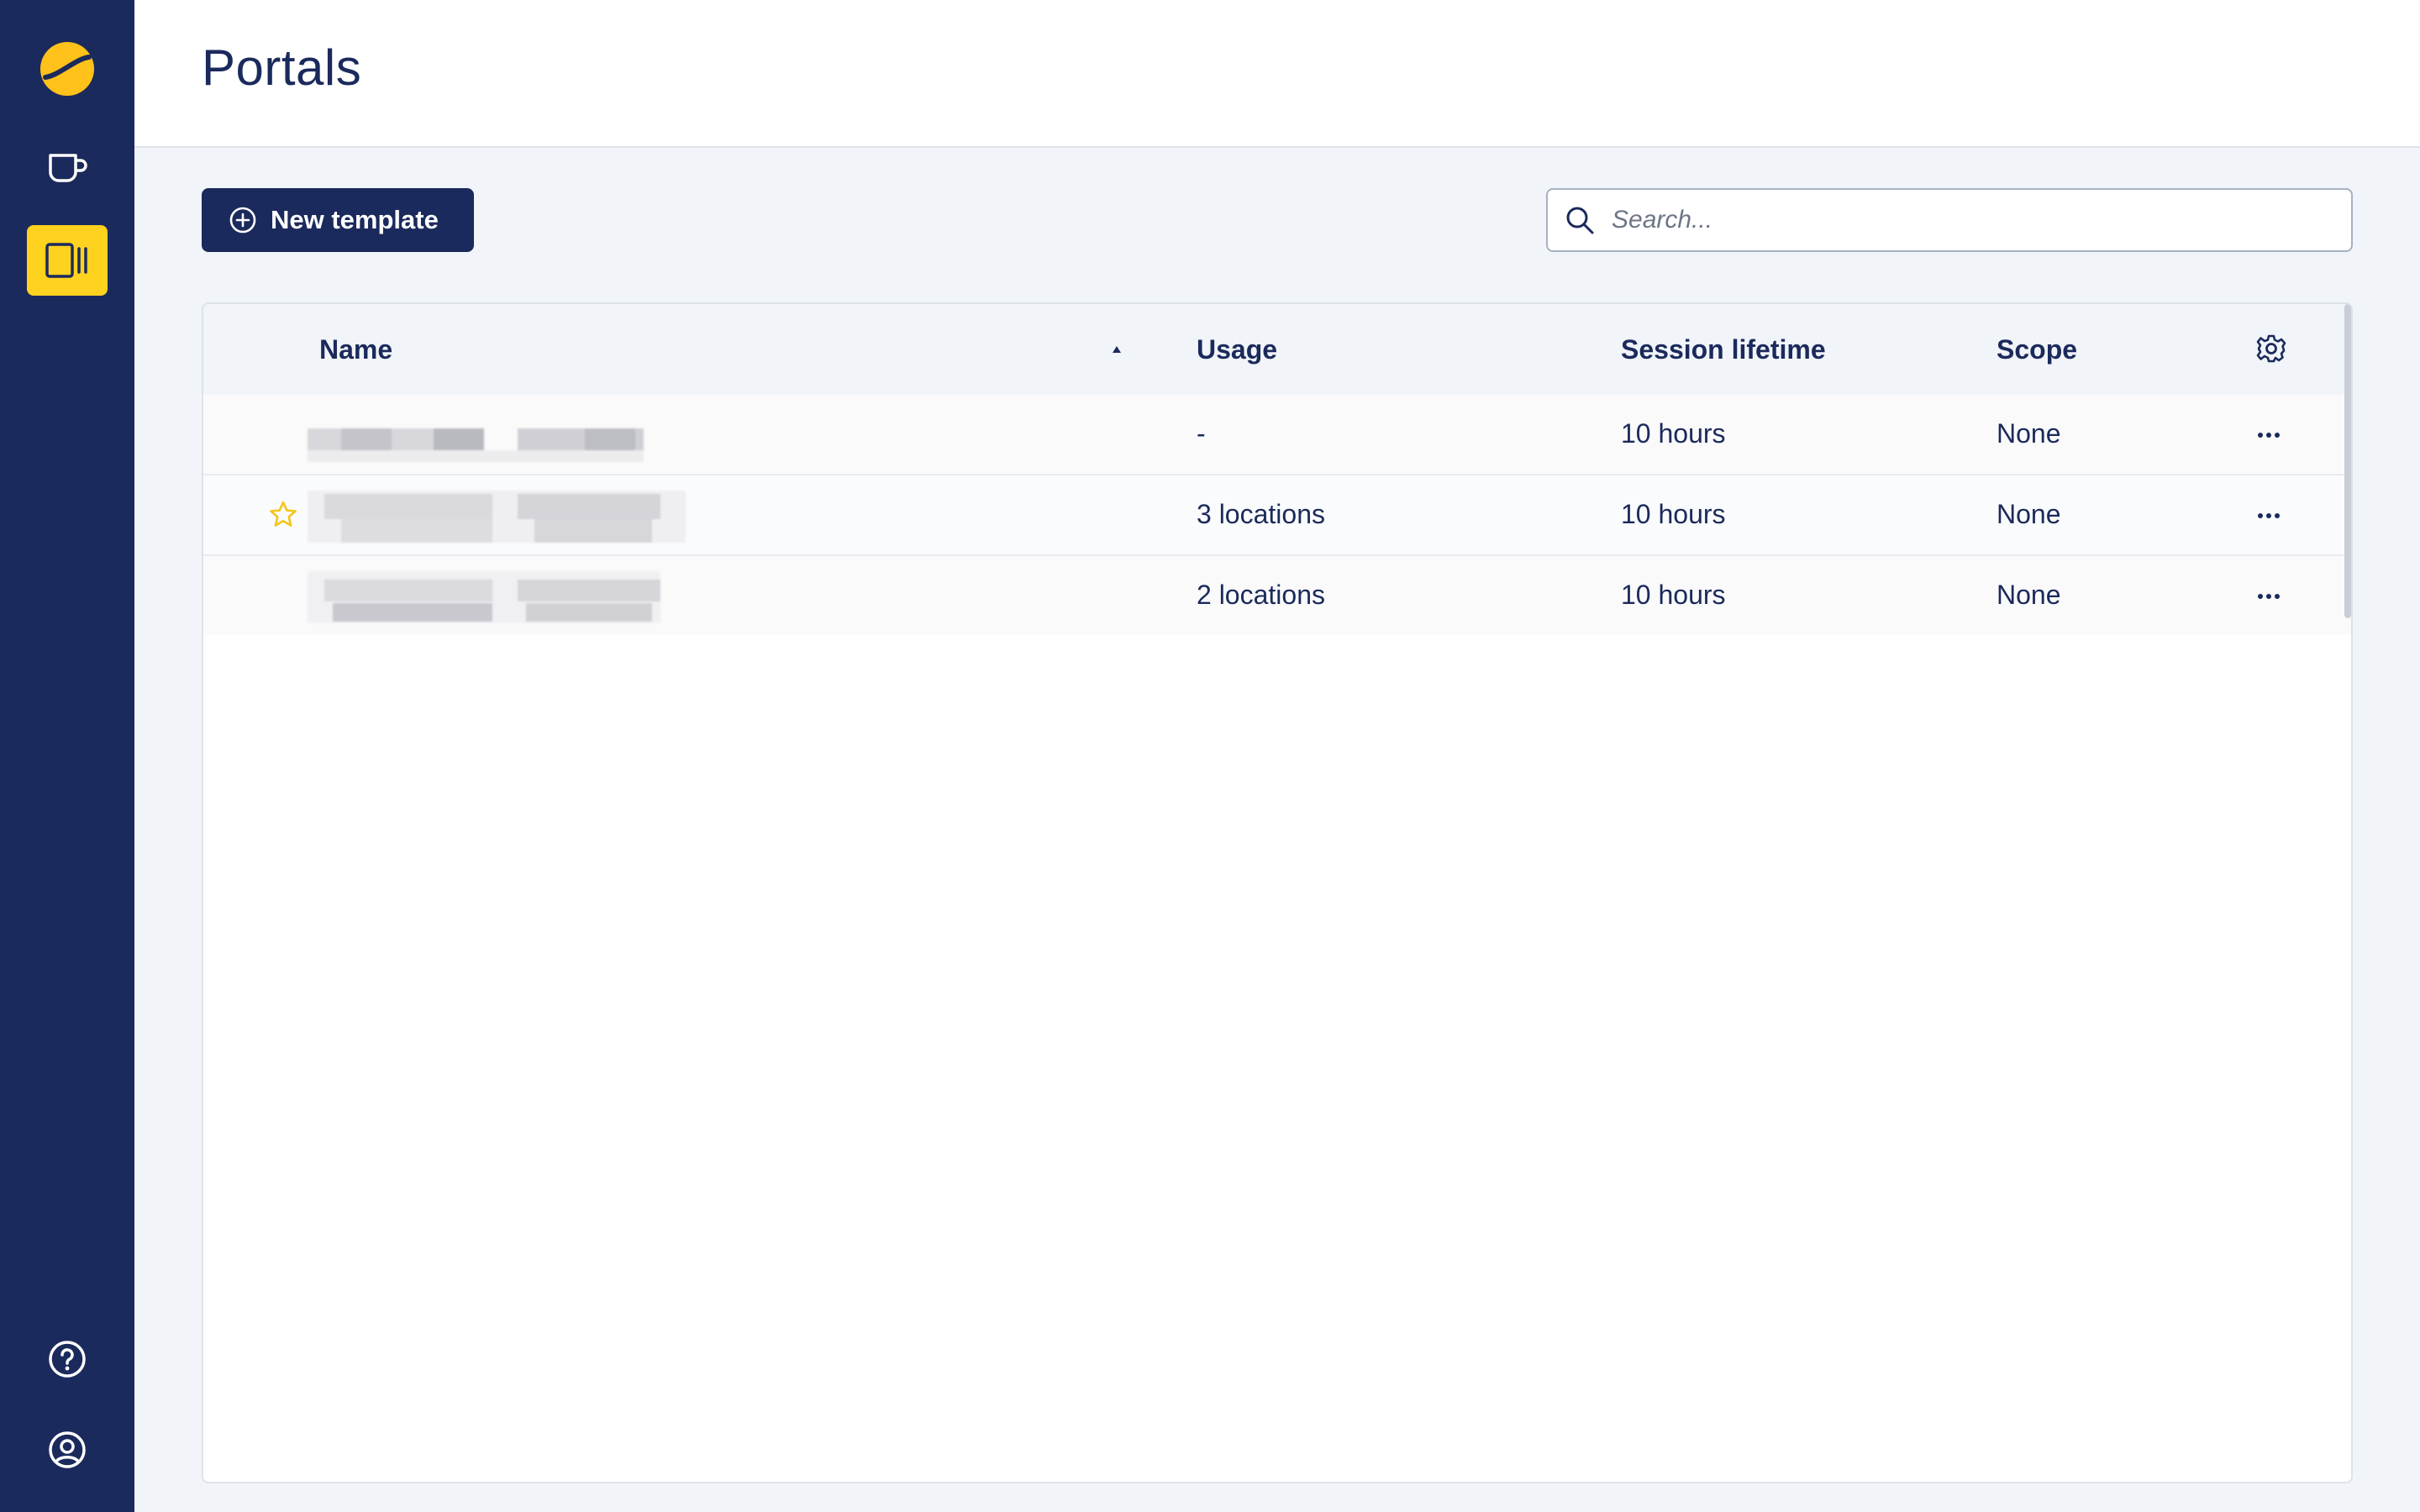  I want to click on brand-logo, so click(67, 69).